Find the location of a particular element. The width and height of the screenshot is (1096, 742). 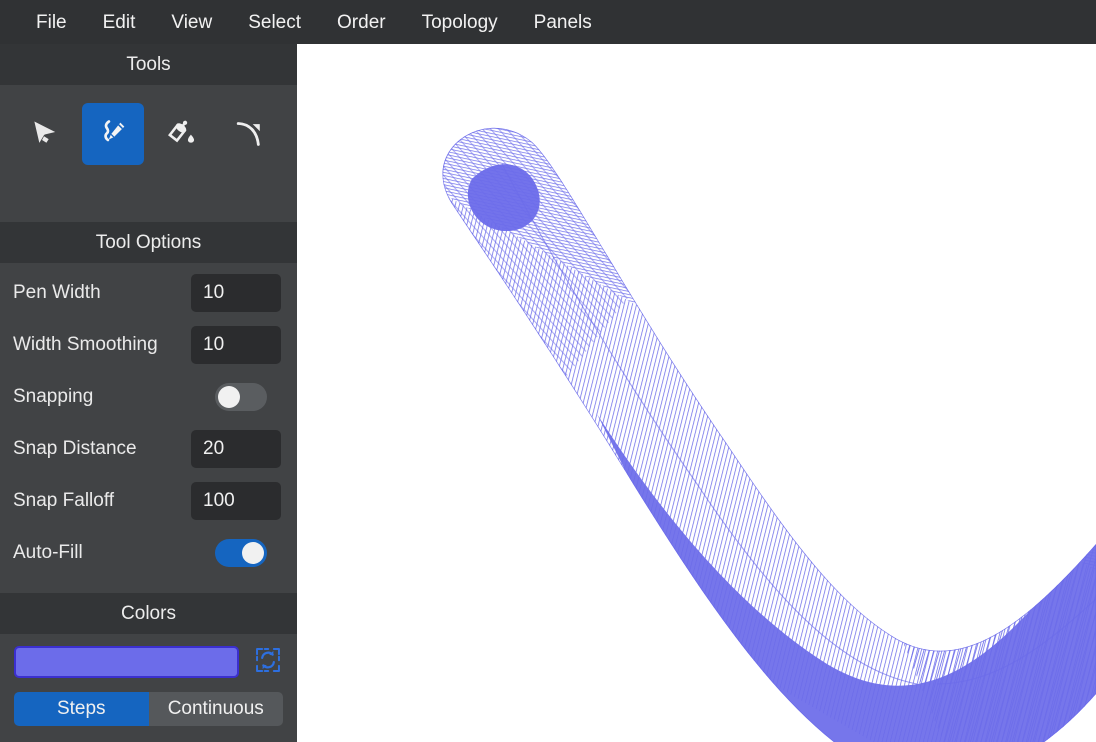

menu-item-order: Order is located at coordinates (361, 22).